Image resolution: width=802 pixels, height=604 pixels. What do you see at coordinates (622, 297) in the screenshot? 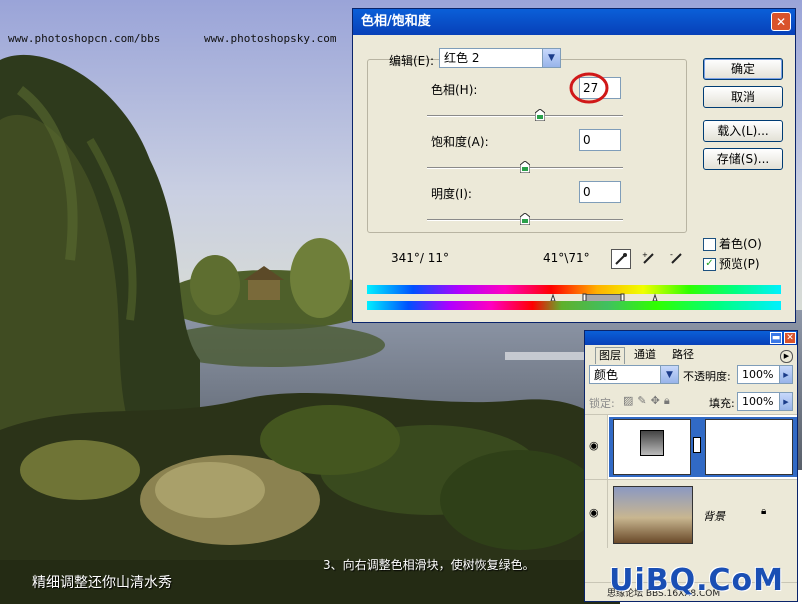
I see `range-handle-inner-right` at bounding box center [622, 297].